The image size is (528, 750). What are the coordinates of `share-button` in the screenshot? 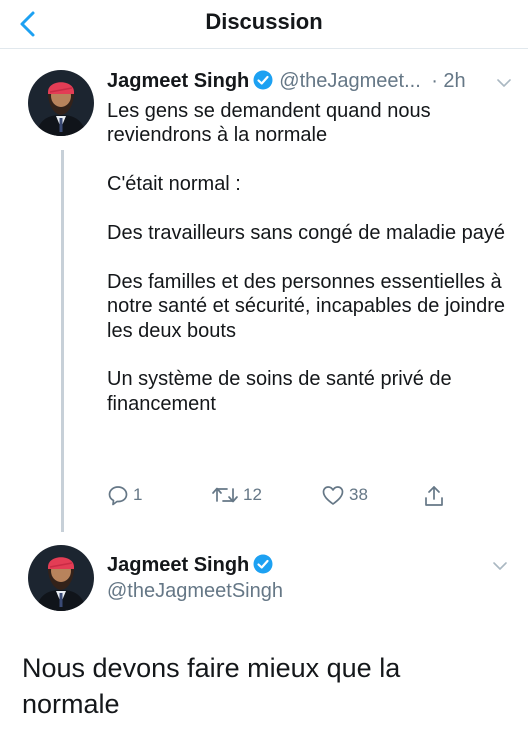 It's located at (436, 496).